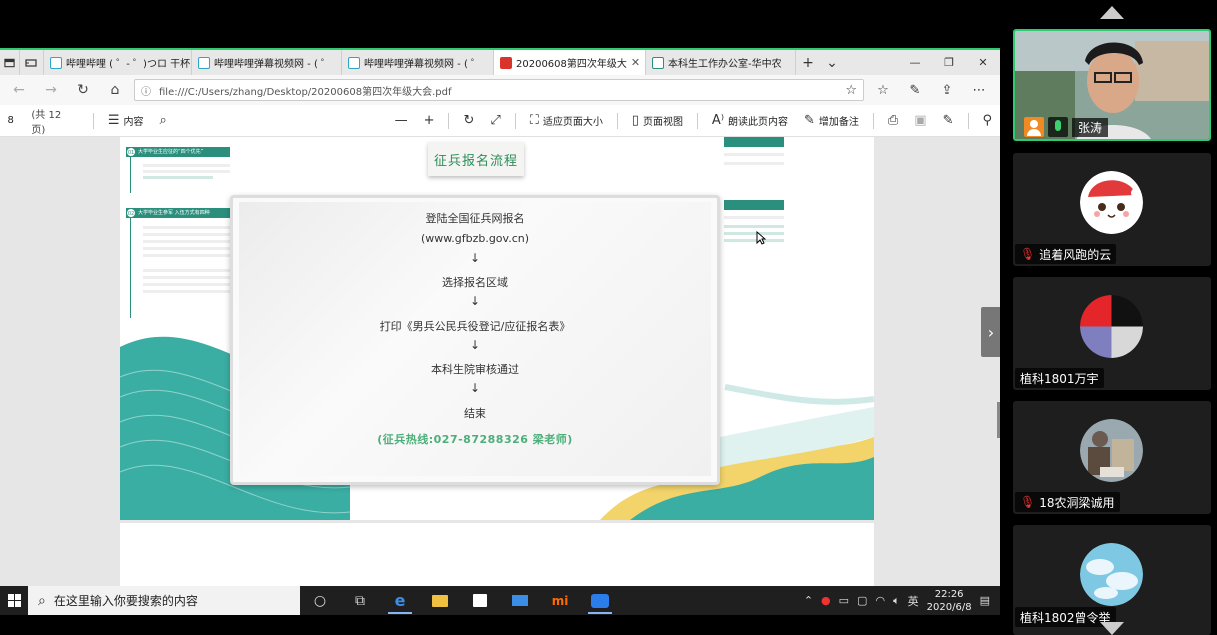 This screenshot has height=635, width=1217. I want to click on save-as-icon: ✎, so click(948, 120).